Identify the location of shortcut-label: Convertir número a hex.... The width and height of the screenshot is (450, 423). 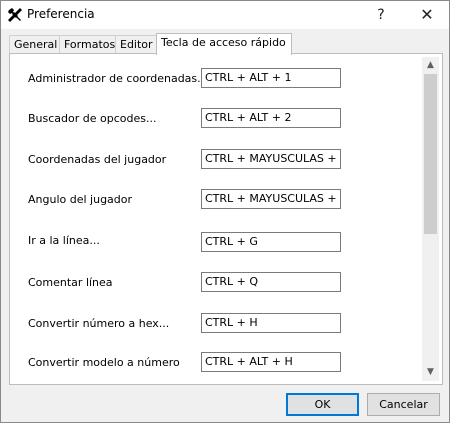
(99, 323).